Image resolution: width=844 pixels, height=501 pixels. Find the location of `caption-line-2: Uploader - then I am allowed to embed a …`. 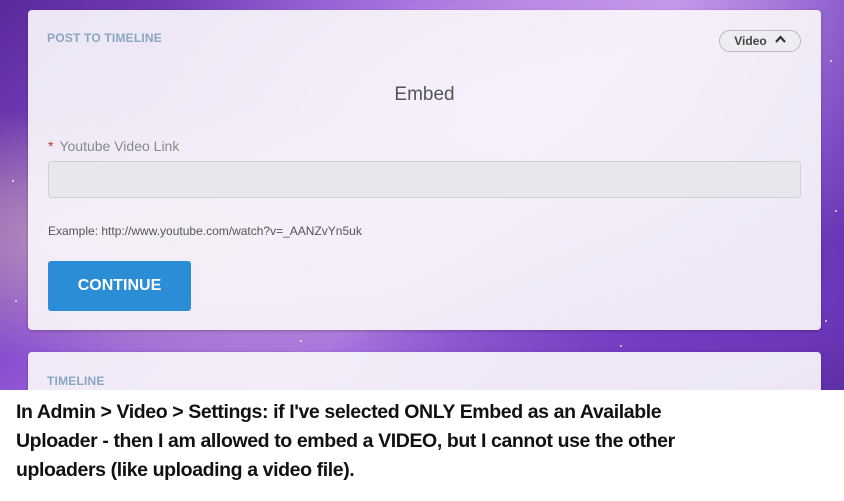

caption-line-2: Uploader - then I am allowed to embed a … is located at coordinates (345, 441).